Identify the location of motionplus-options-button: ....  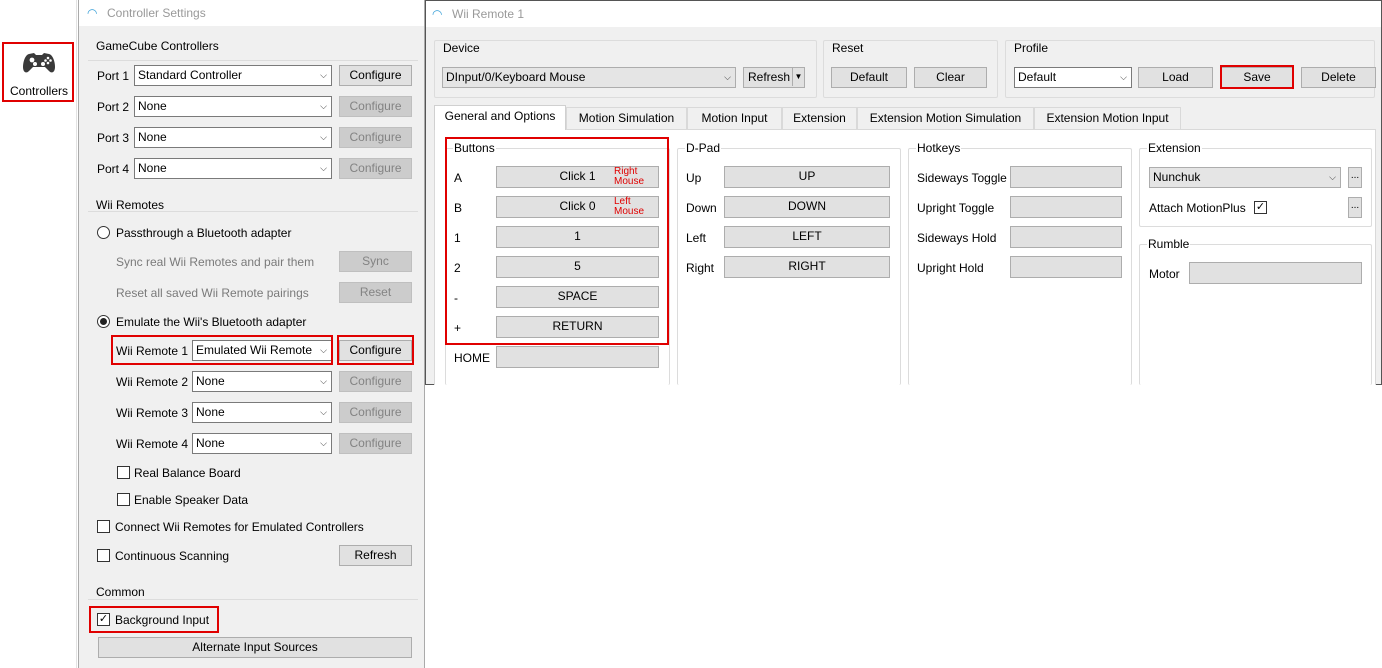
(1355, 207).